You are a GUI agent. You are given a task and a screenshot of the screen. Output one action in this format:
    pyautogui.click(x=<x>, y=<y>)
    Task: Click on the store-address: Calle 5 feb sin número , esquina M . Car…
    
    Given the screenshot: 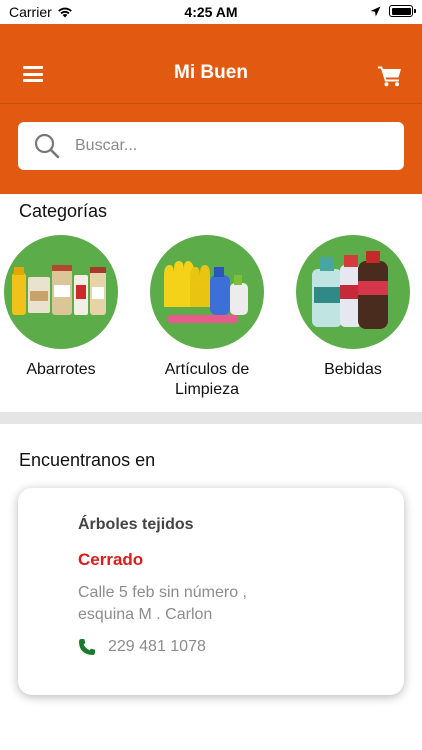 What is the action you would take?
    pyautogui.click(x=228, y=604)
    